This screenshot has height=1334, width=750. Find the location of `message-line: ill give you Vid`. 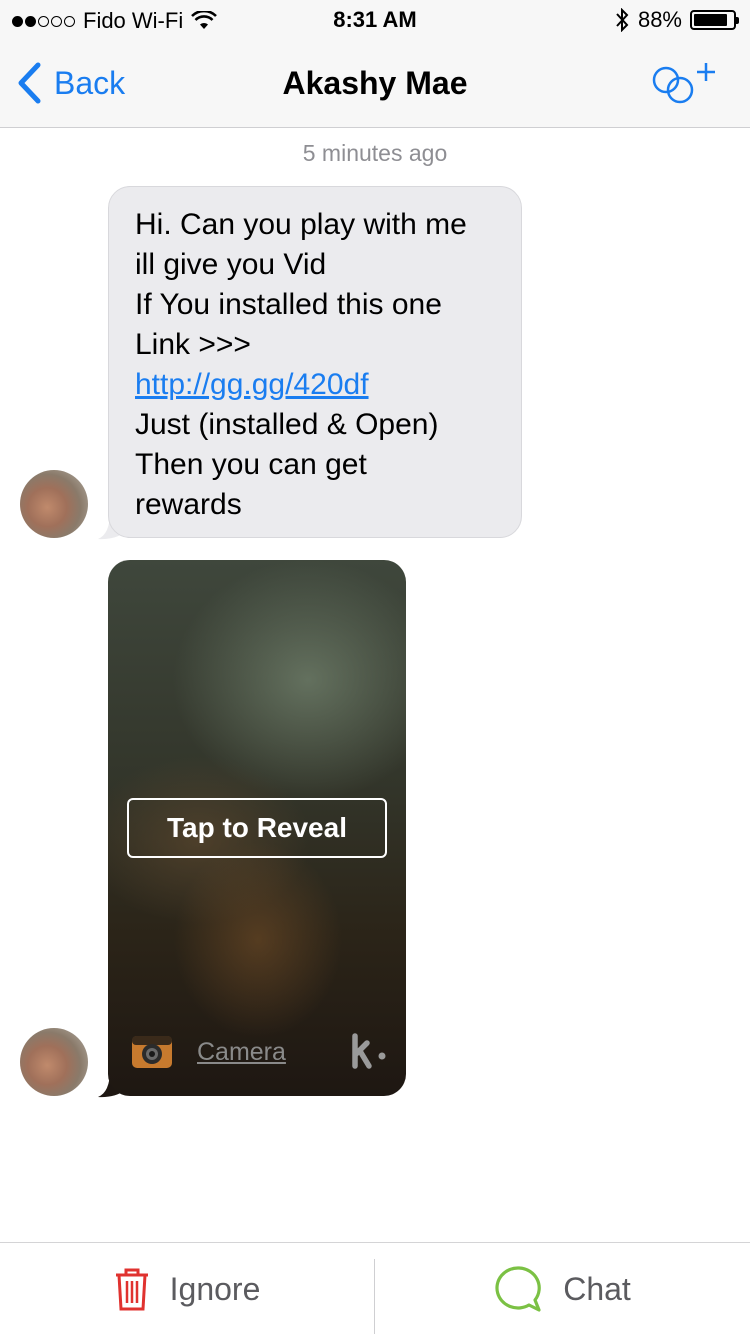

message-line: ill give you Vid is located at coordinates (231, 264).